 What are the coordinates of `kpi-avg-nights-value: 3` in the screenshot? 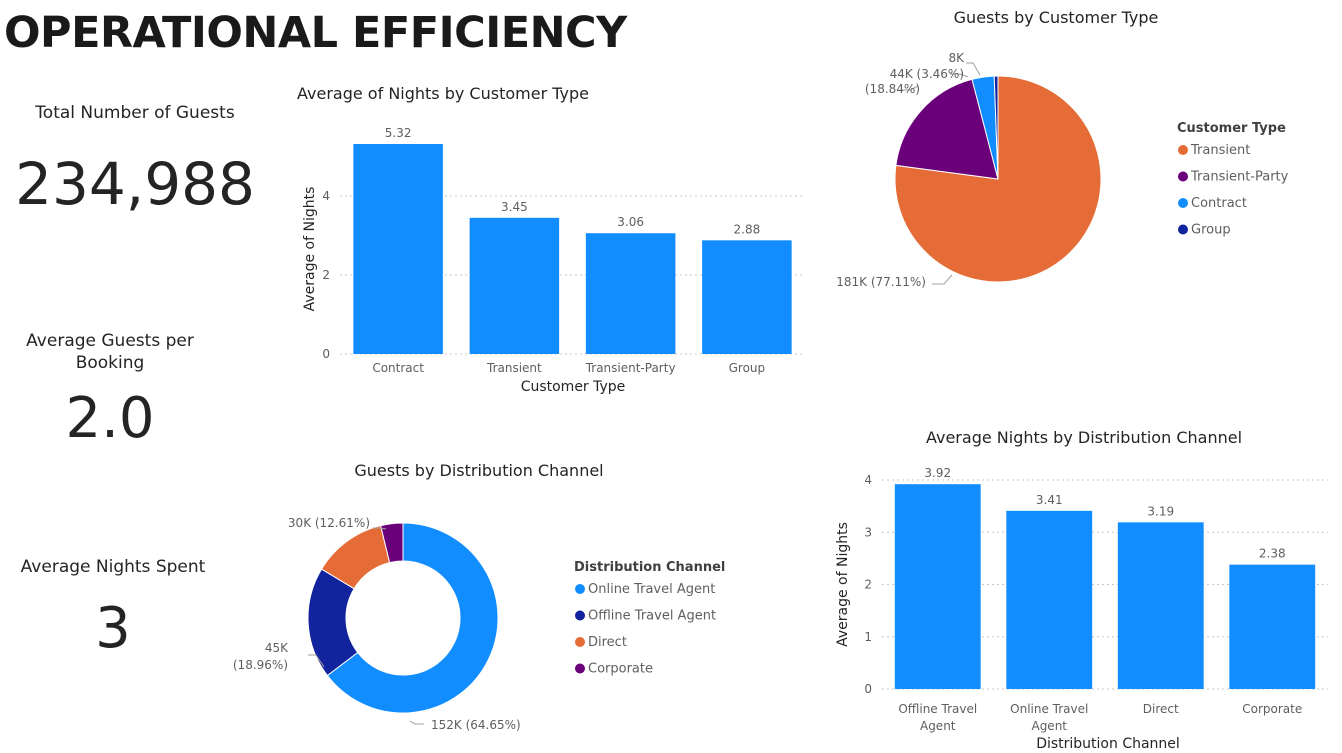 It's located at (113, 628).